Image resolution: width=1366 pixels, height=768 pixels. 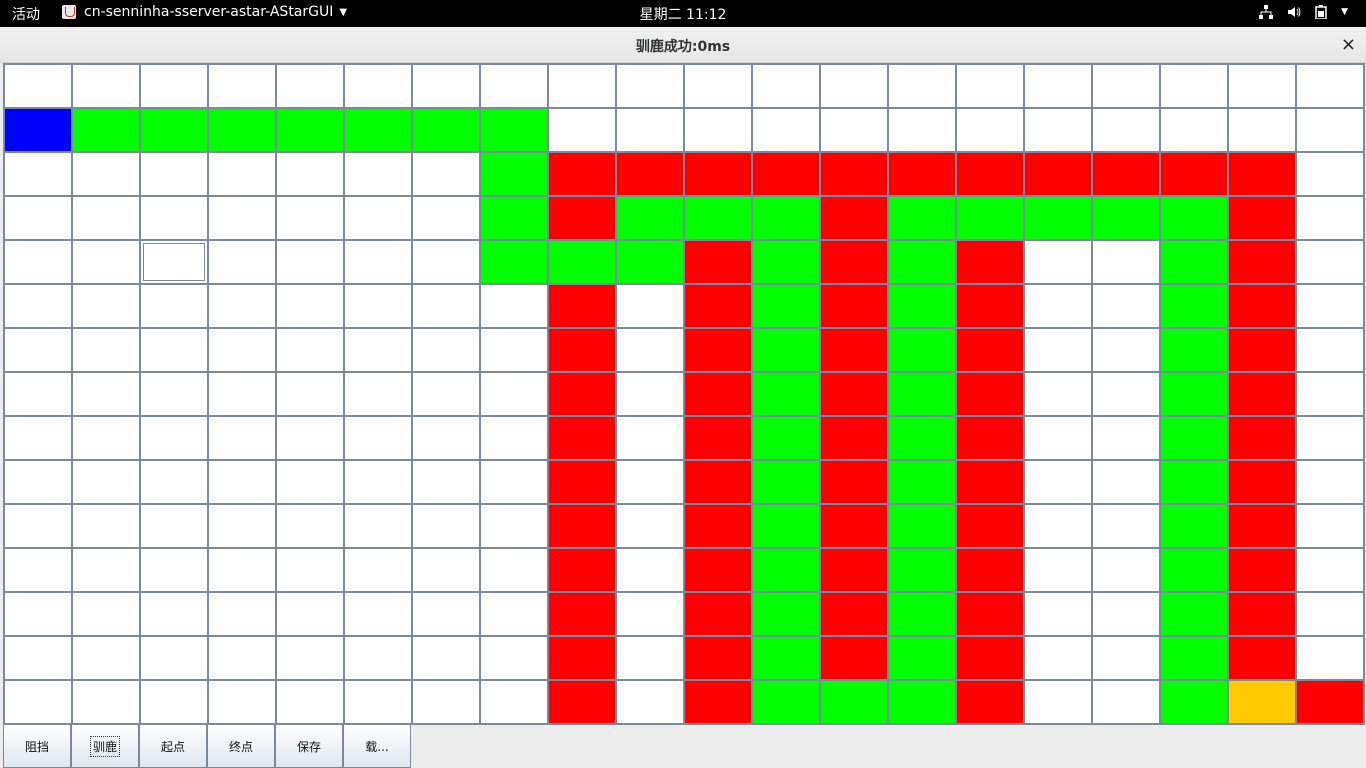 I want to click on volume-icon, so click(x=1294, y=14).